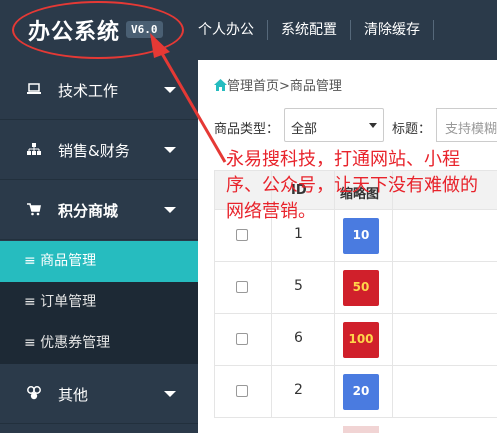 The image size is (497, 433). Describe the element at coordinates (373, 125) in the screenshot. I see `select-caret-icon` at that location.